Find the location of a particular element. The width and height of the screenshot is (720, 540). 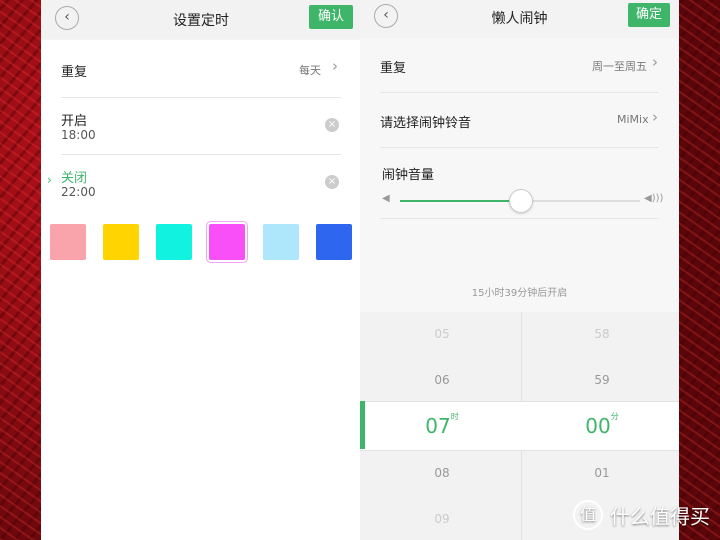

confirm-button: 确认 is located at coordinates (331, 17).